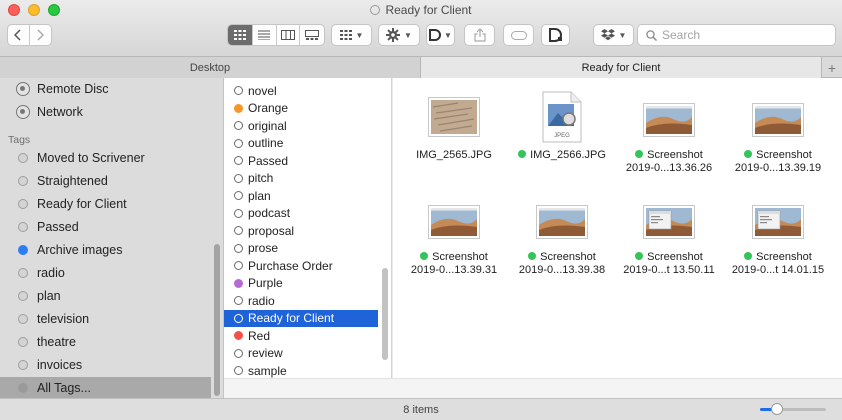  What do you see at coordinates (301, 265) in the screenshot?
I see `tag-list-item: Purchase Order` at bounding box center [301, 265].